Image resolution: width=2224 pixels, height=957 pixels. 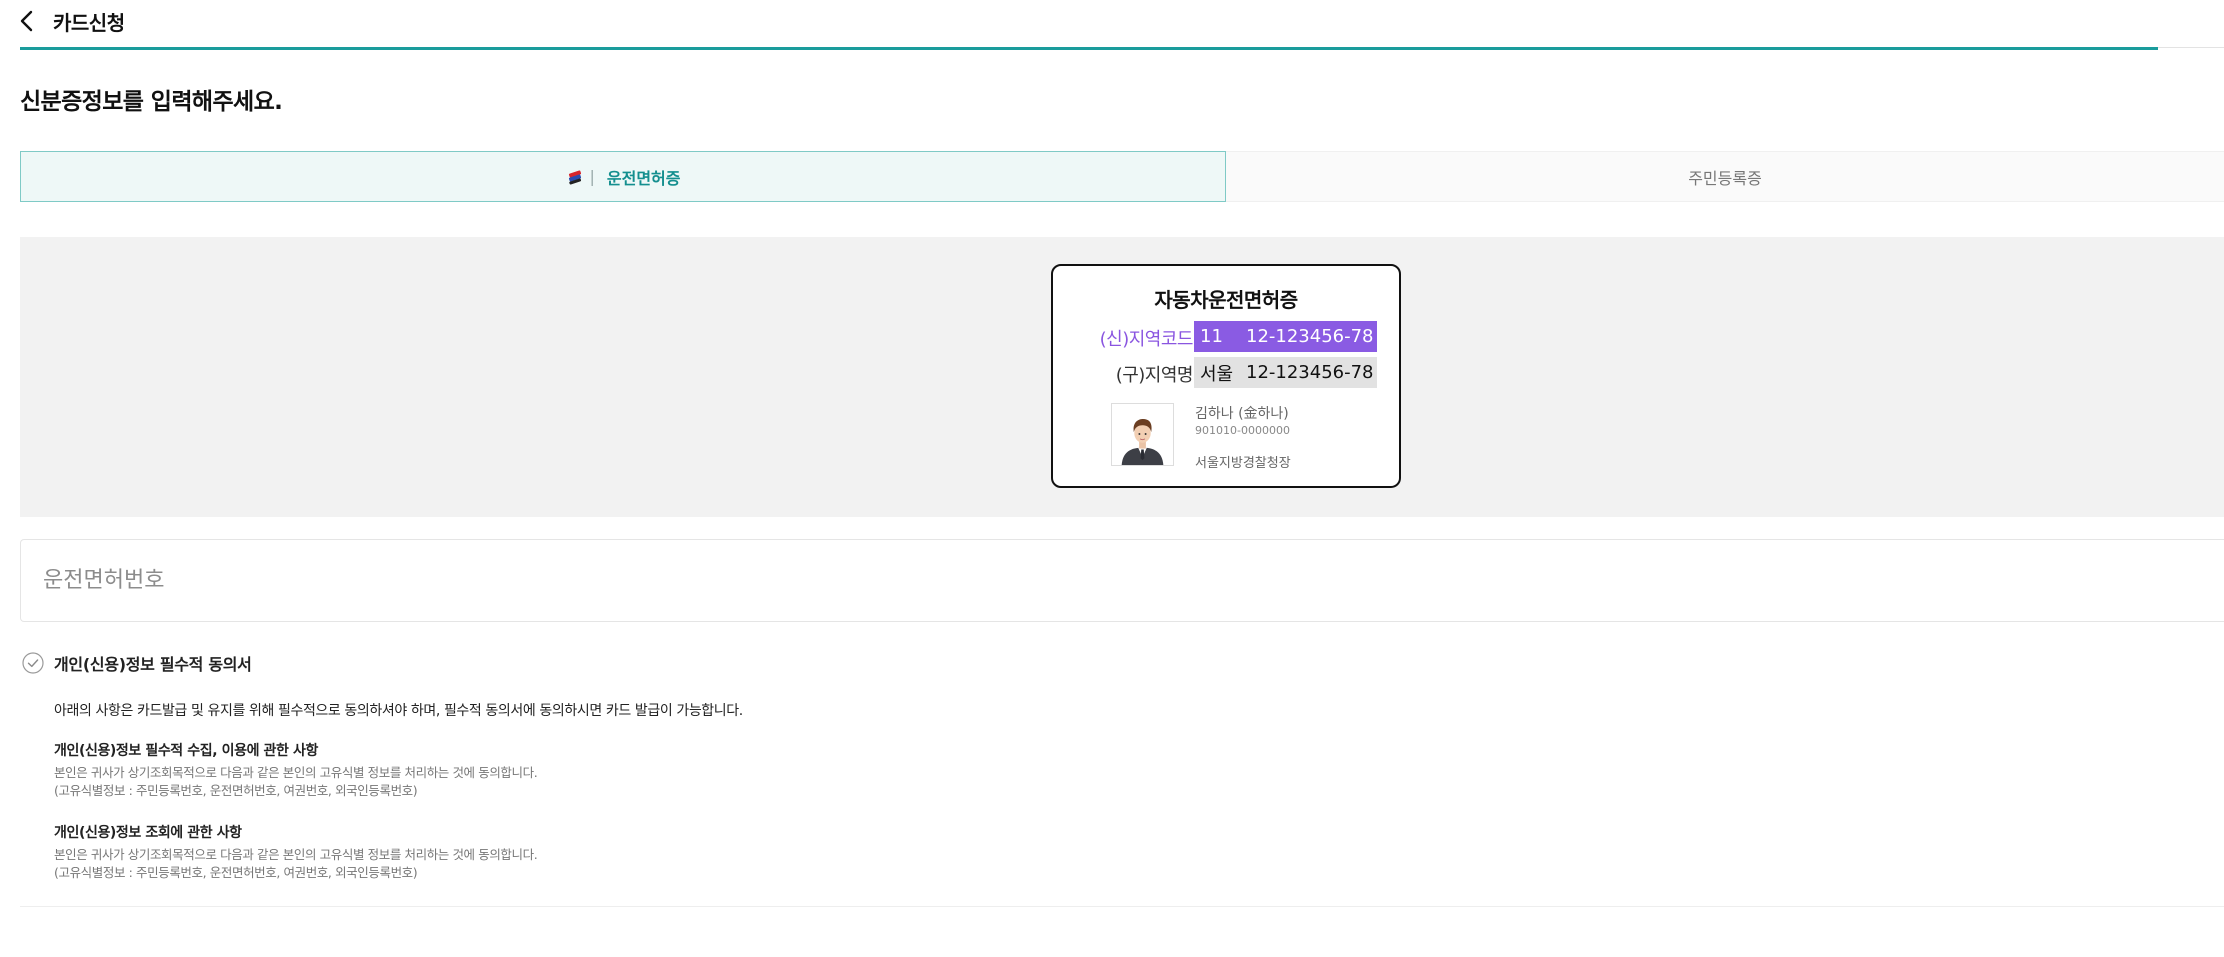 What do you see at coordinates (153, 664) in the screenshot?
I see `consent-label: 개인(신용)정보 필수적 동의서` at bounding box center [153, 664].